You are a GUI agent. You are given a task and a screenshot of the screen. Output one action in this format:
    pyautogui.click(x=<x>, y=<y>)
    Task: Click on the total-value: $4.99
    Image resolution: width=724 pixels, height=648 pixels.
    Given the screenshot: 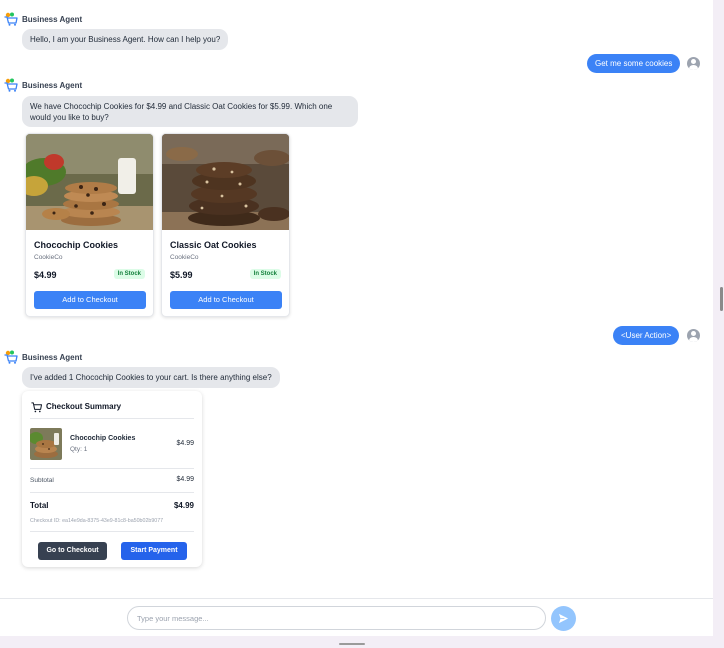 What is the action you would take?
    pyautogui.click(x=183, y=505)
    